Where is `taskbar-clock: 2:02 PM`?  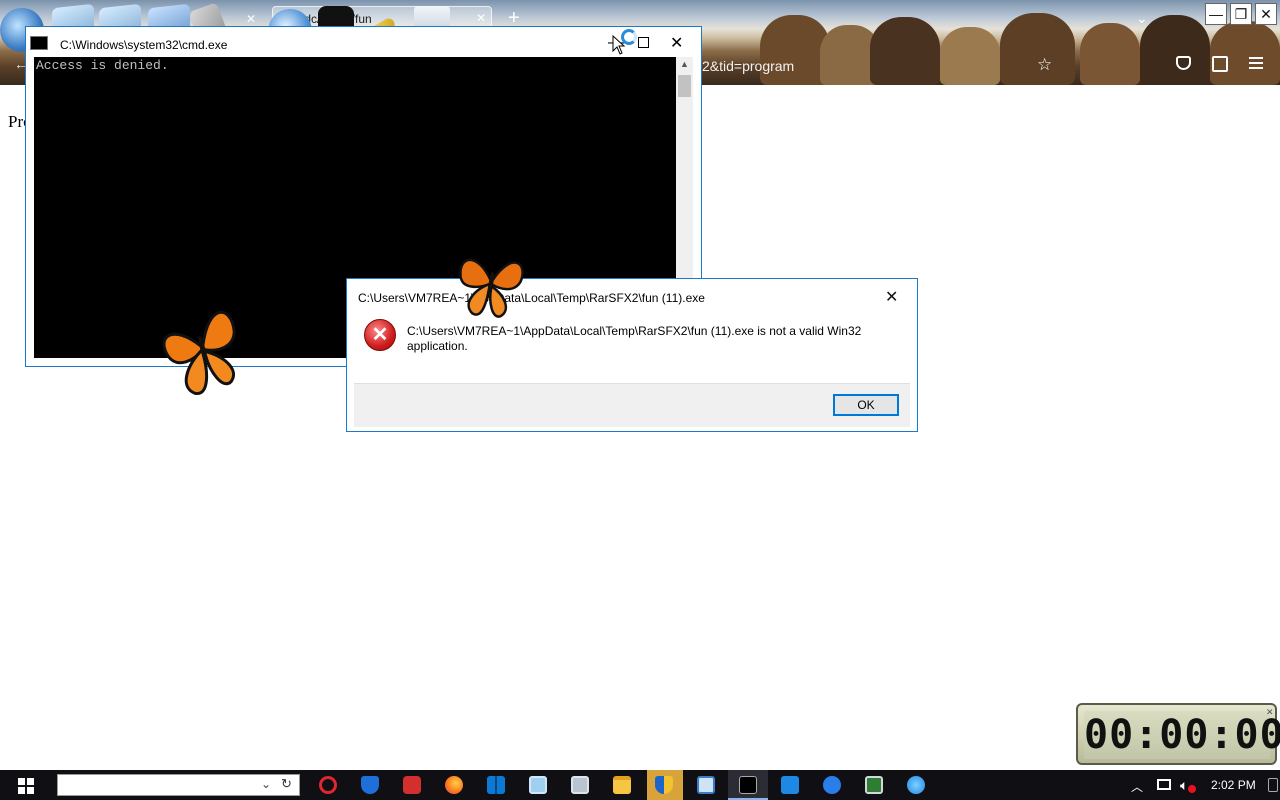 taskbar-clock: 2:02 PM is located at coordinates (1233, 785).